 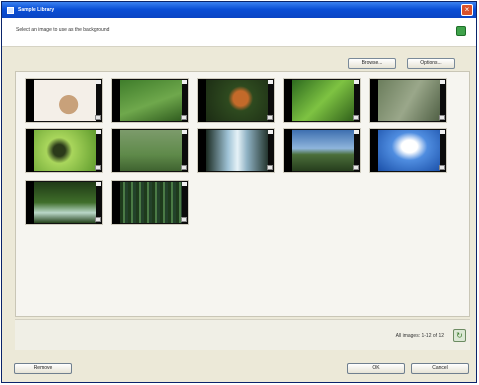 I want to click on thumbnail-fox, so click(x=236, y=100).